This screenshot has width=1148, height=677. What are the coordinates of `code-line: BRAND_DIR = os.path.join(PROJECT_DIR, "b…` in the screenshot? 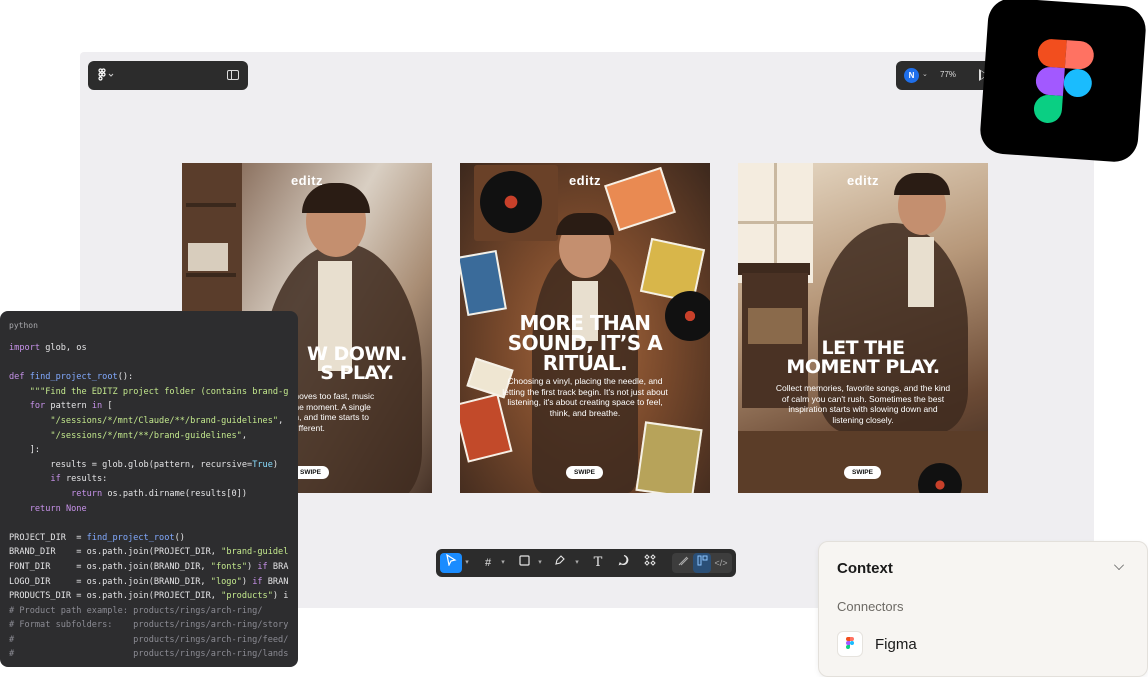 It's located at (149, 552).